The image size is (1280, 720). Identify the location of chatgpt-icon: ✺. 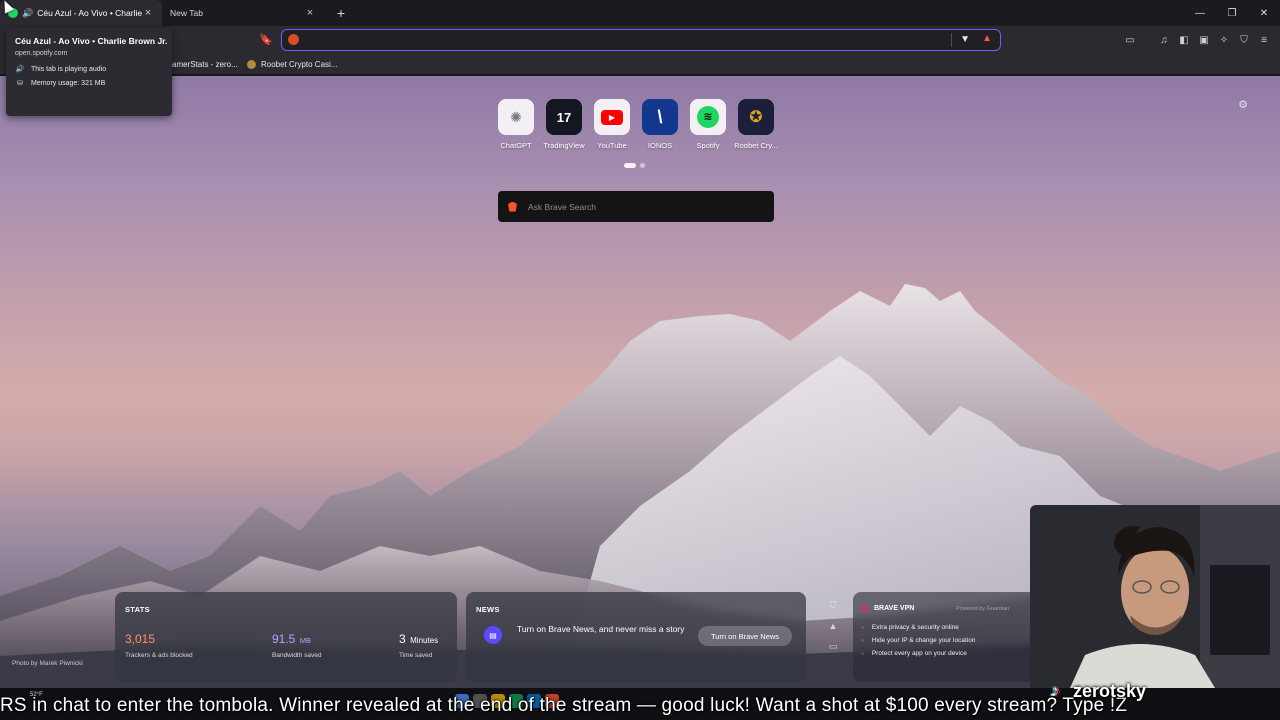
(516, 117).